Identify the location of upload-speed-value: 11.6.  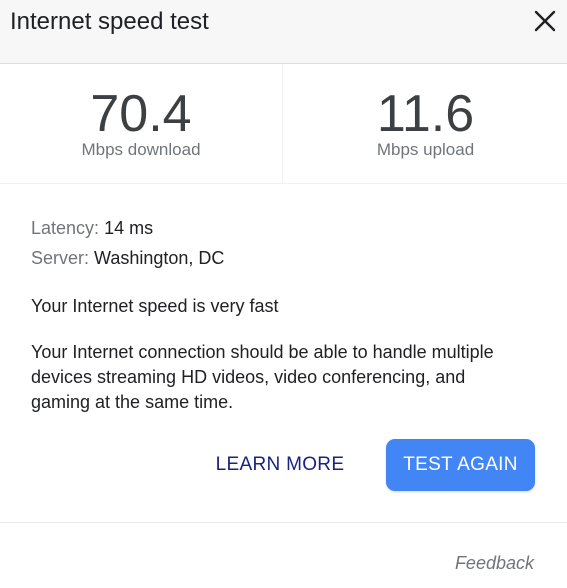
(425, 114).